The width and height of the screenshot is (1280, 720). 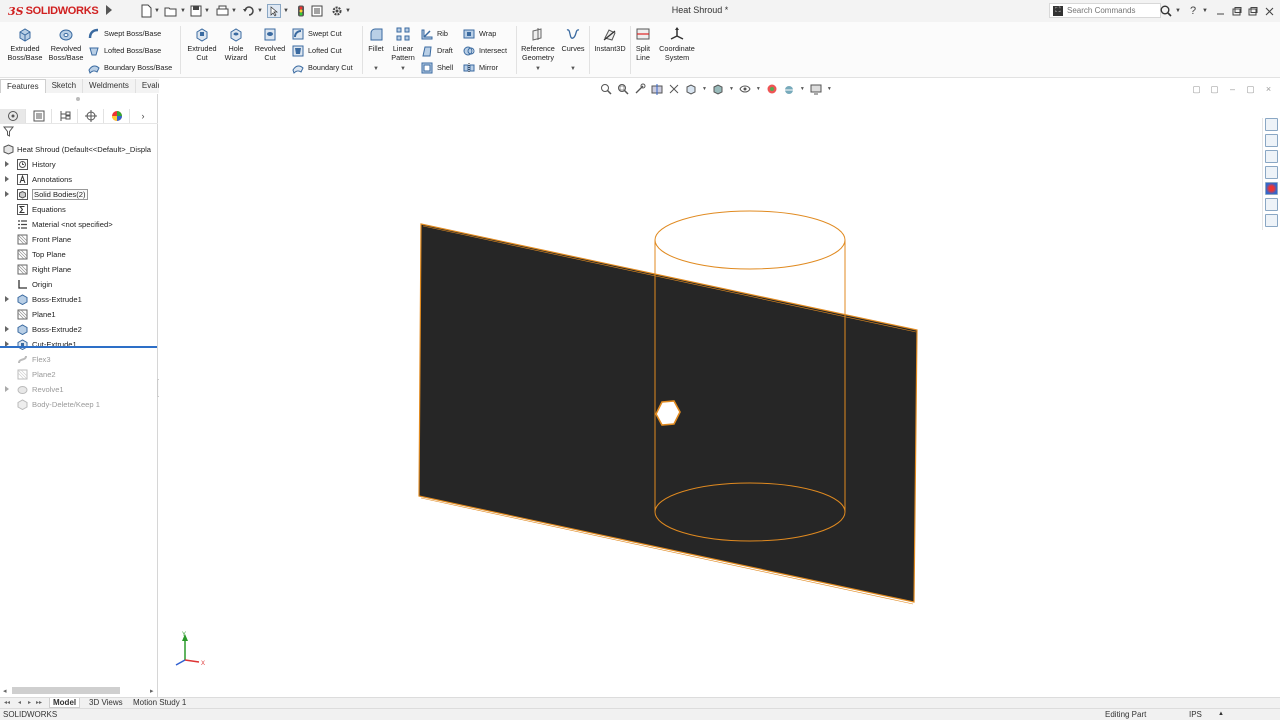 What do you see at coordinates (816, 89) in the screenshot?
I see `view-settings-icon` at bounding box center [816, 89].